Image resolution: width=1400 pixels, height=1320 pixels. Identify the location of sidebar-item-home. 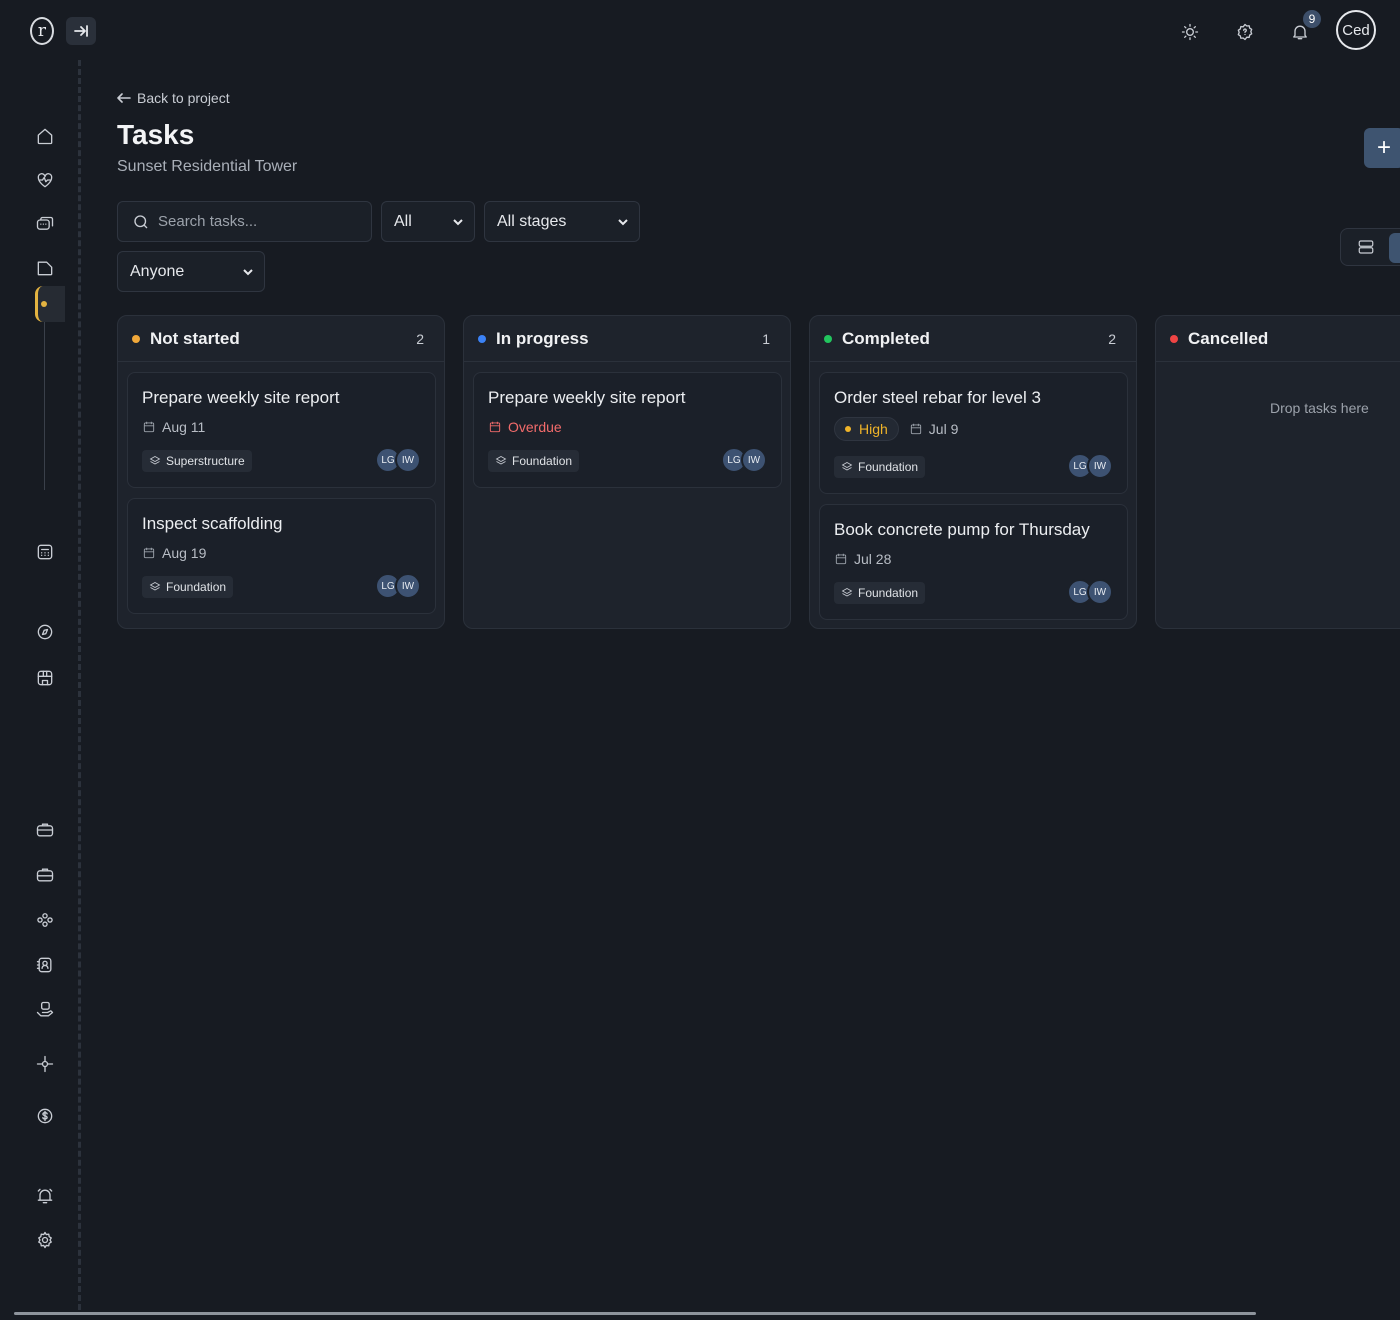
(45, 136).